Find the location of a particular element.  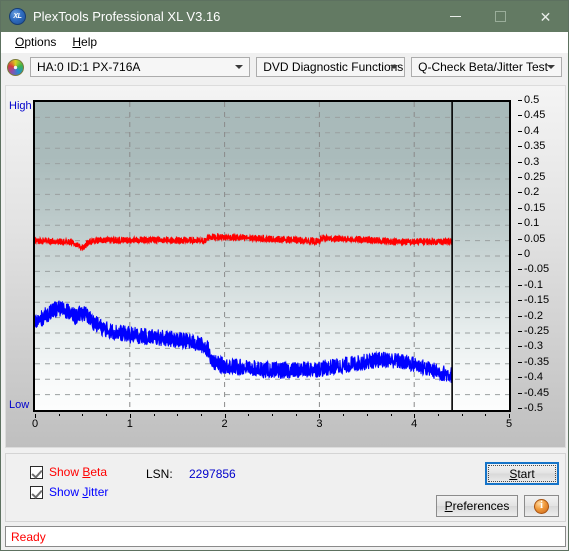

status-bar: Ready is located at coordinates (285, 536).